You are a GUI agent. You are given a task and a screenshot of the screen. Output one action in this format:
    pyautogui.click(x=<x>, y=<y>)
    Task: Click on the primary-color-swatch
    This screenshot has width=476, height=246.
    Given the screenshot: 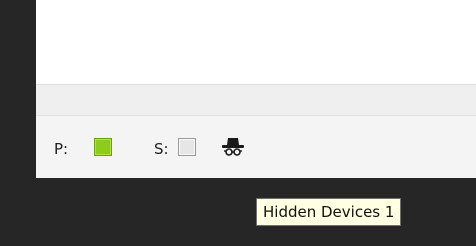 What is the action you would take?
    pyautogui.click(x=103, y=147)
    